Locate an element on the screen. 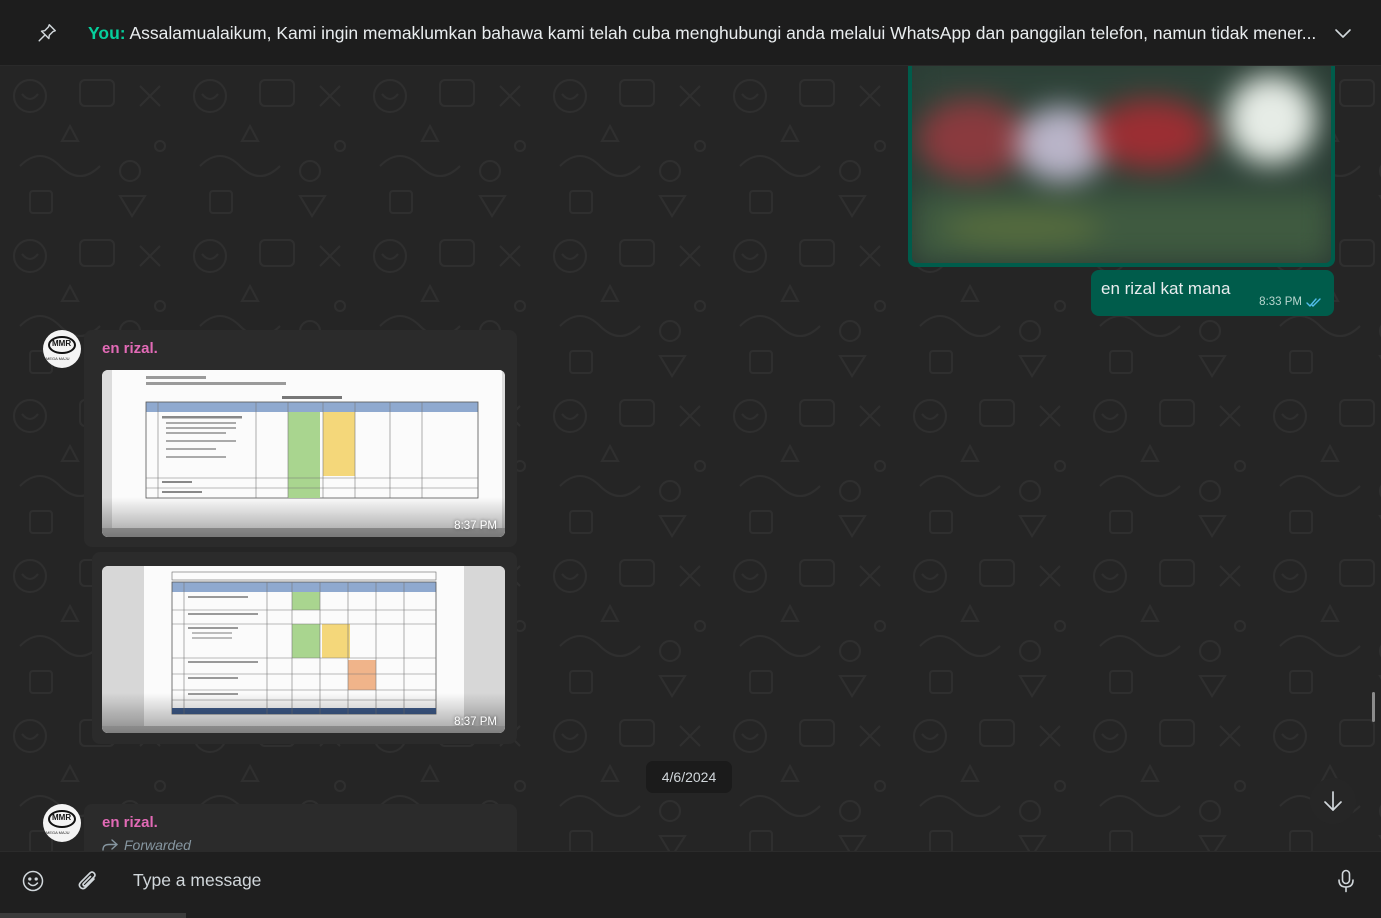  arrow-down-icon is located at coordinates (1333, 801).